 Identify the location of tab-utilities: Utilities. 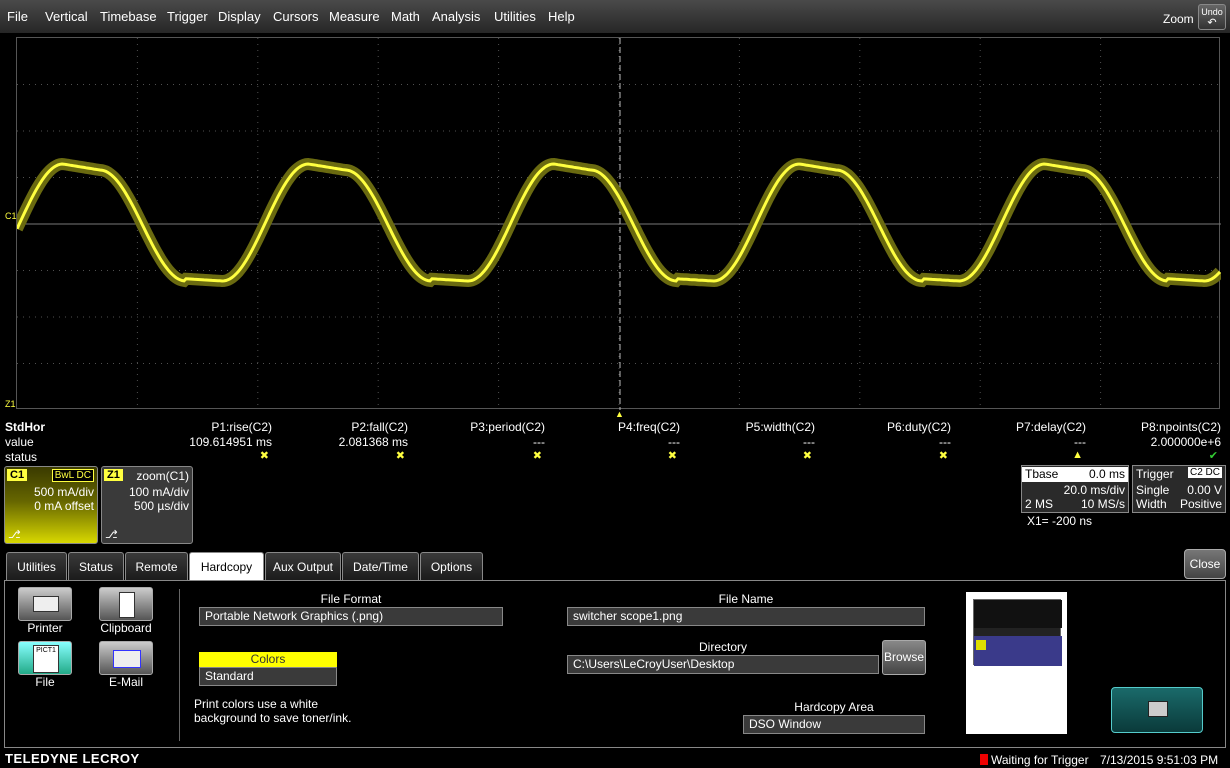
(36, 566).